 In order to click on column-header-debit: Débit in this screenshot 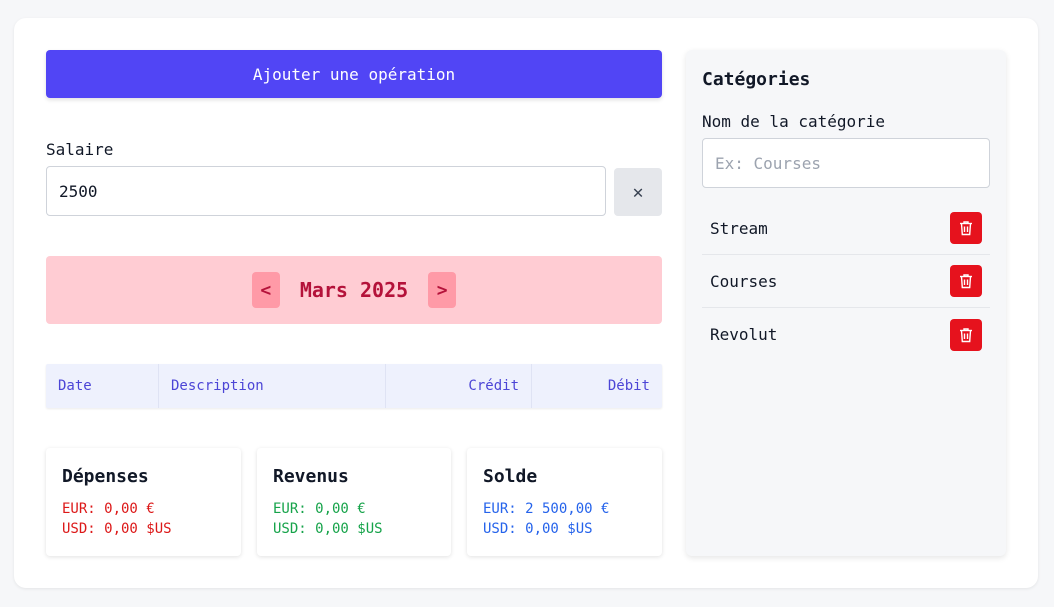, I will do `click(597, 386)`.